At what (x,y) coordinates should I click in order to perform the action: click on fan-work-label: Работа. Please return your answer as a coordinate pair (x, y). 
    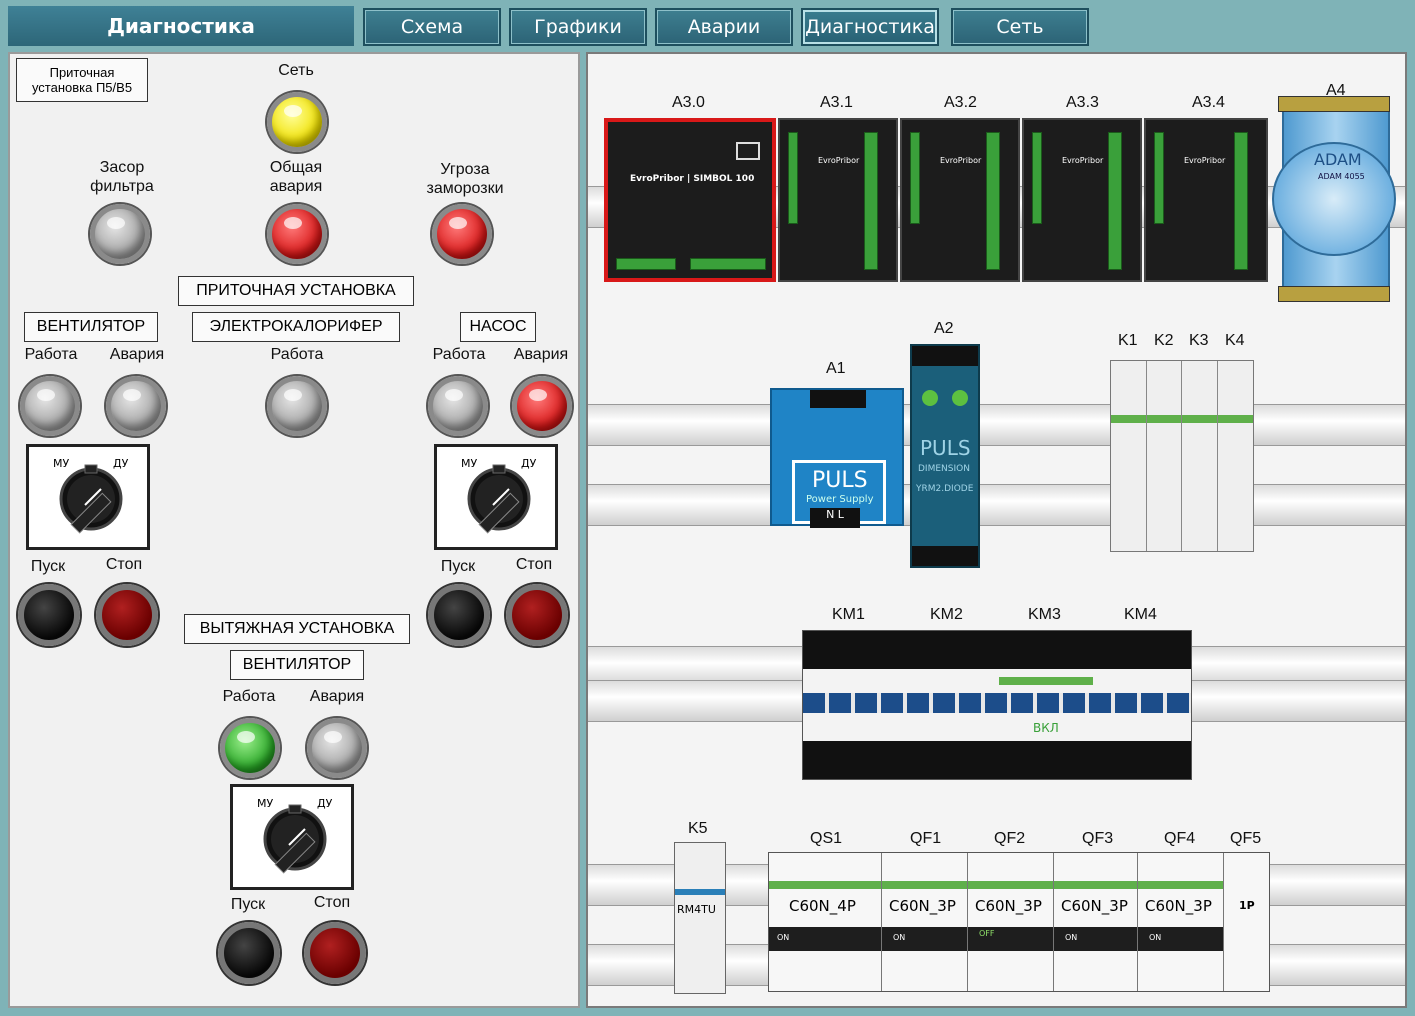
    Looking at the image, I should click on (51, 354).